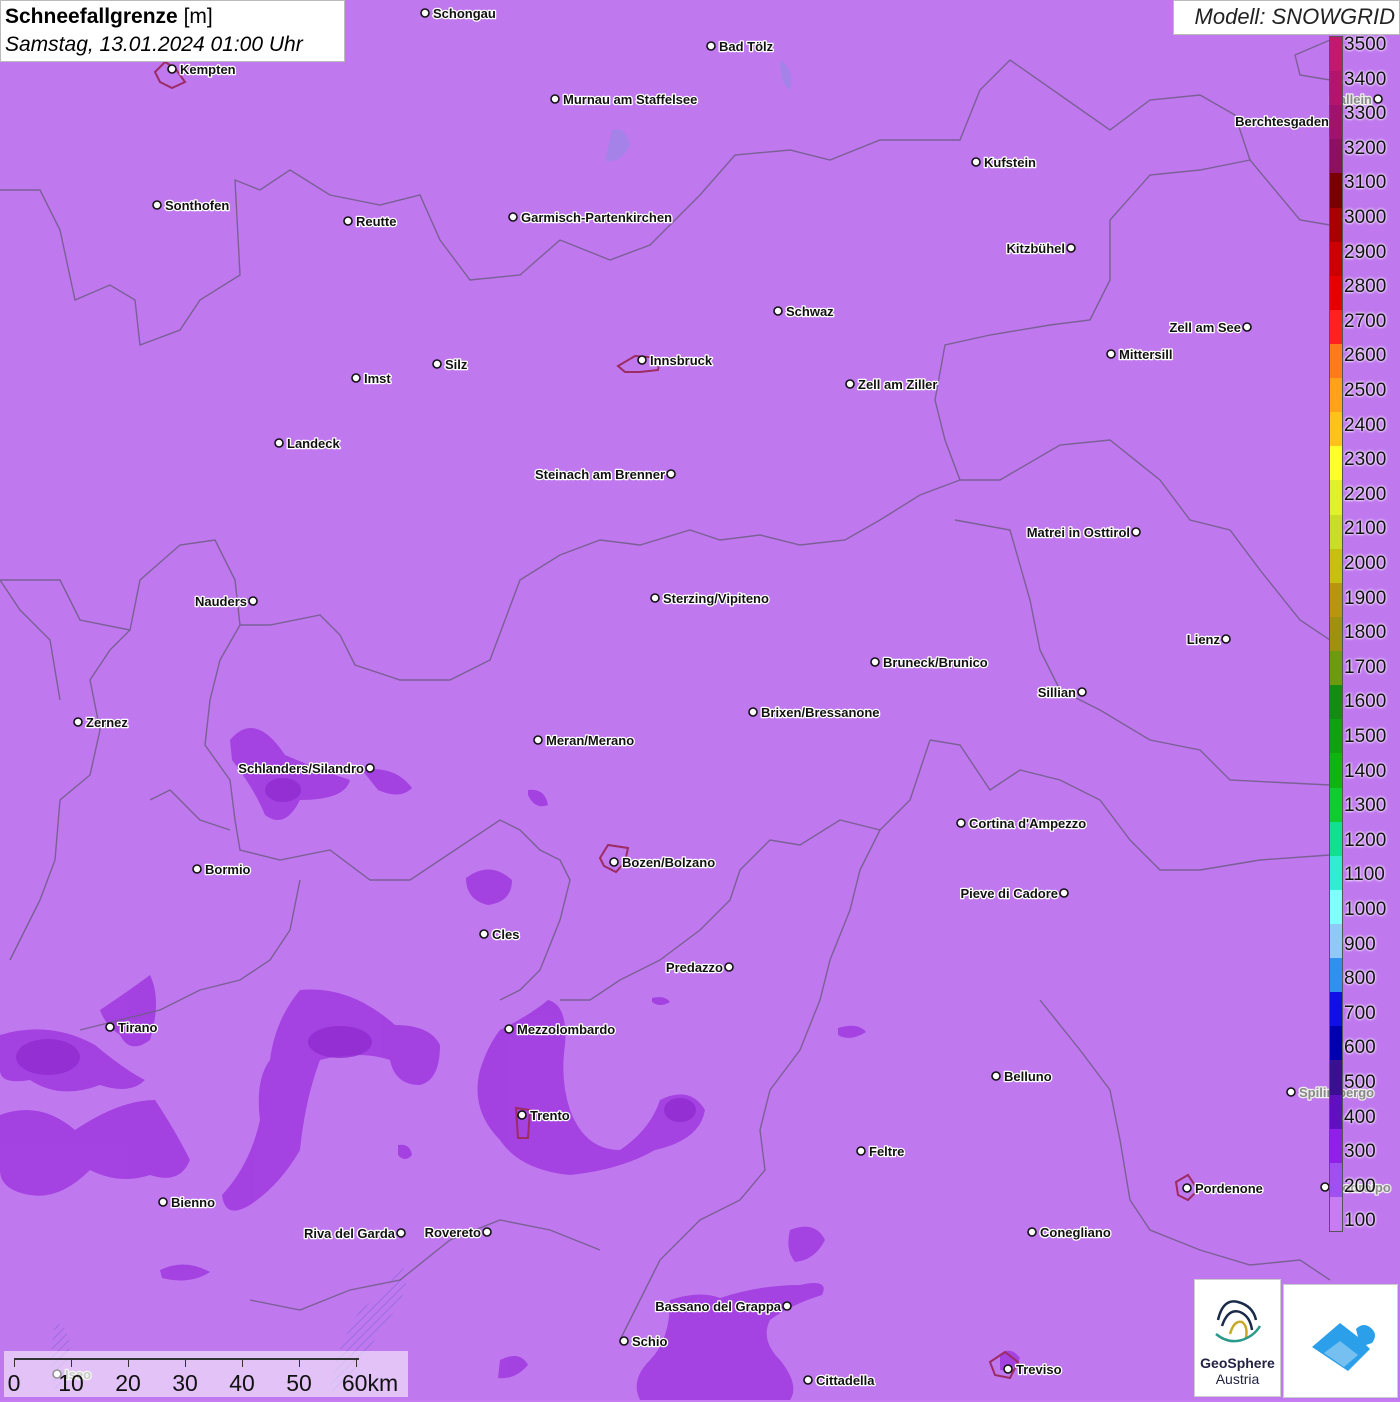 The height and width of the screenshot is (1402, 1400). I want to click on city-label: Trento, so click(550, 1115).